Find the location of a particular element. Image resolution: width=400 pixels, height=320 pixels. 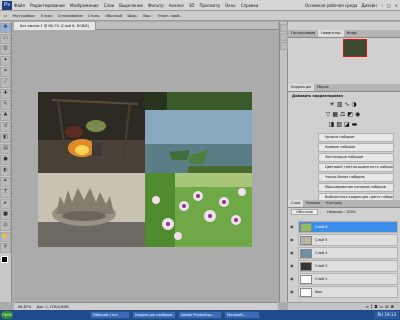

layer-row: ◉ Слой 4 is located at coordinates (344, 253).